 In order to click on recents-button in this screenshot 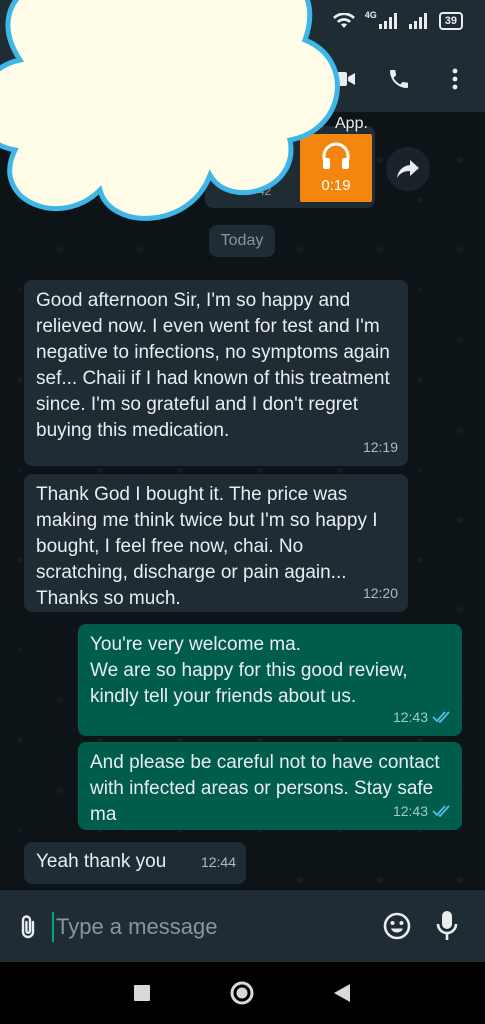, I will do `click(142, 993)`.